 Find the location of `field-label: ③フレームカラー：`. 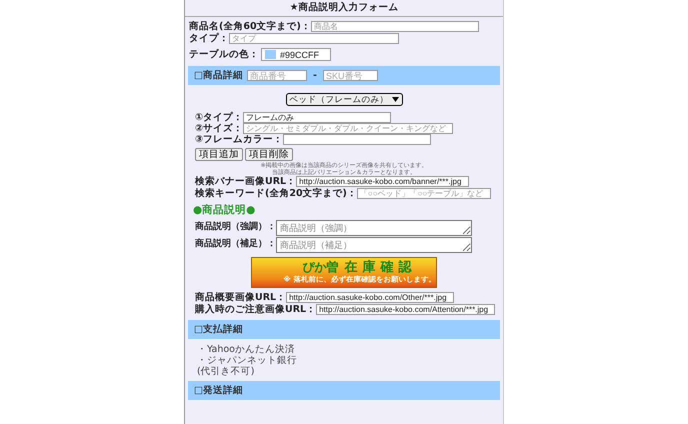

field-label: ③フレームカラー： is located at coordinates (239, 139).